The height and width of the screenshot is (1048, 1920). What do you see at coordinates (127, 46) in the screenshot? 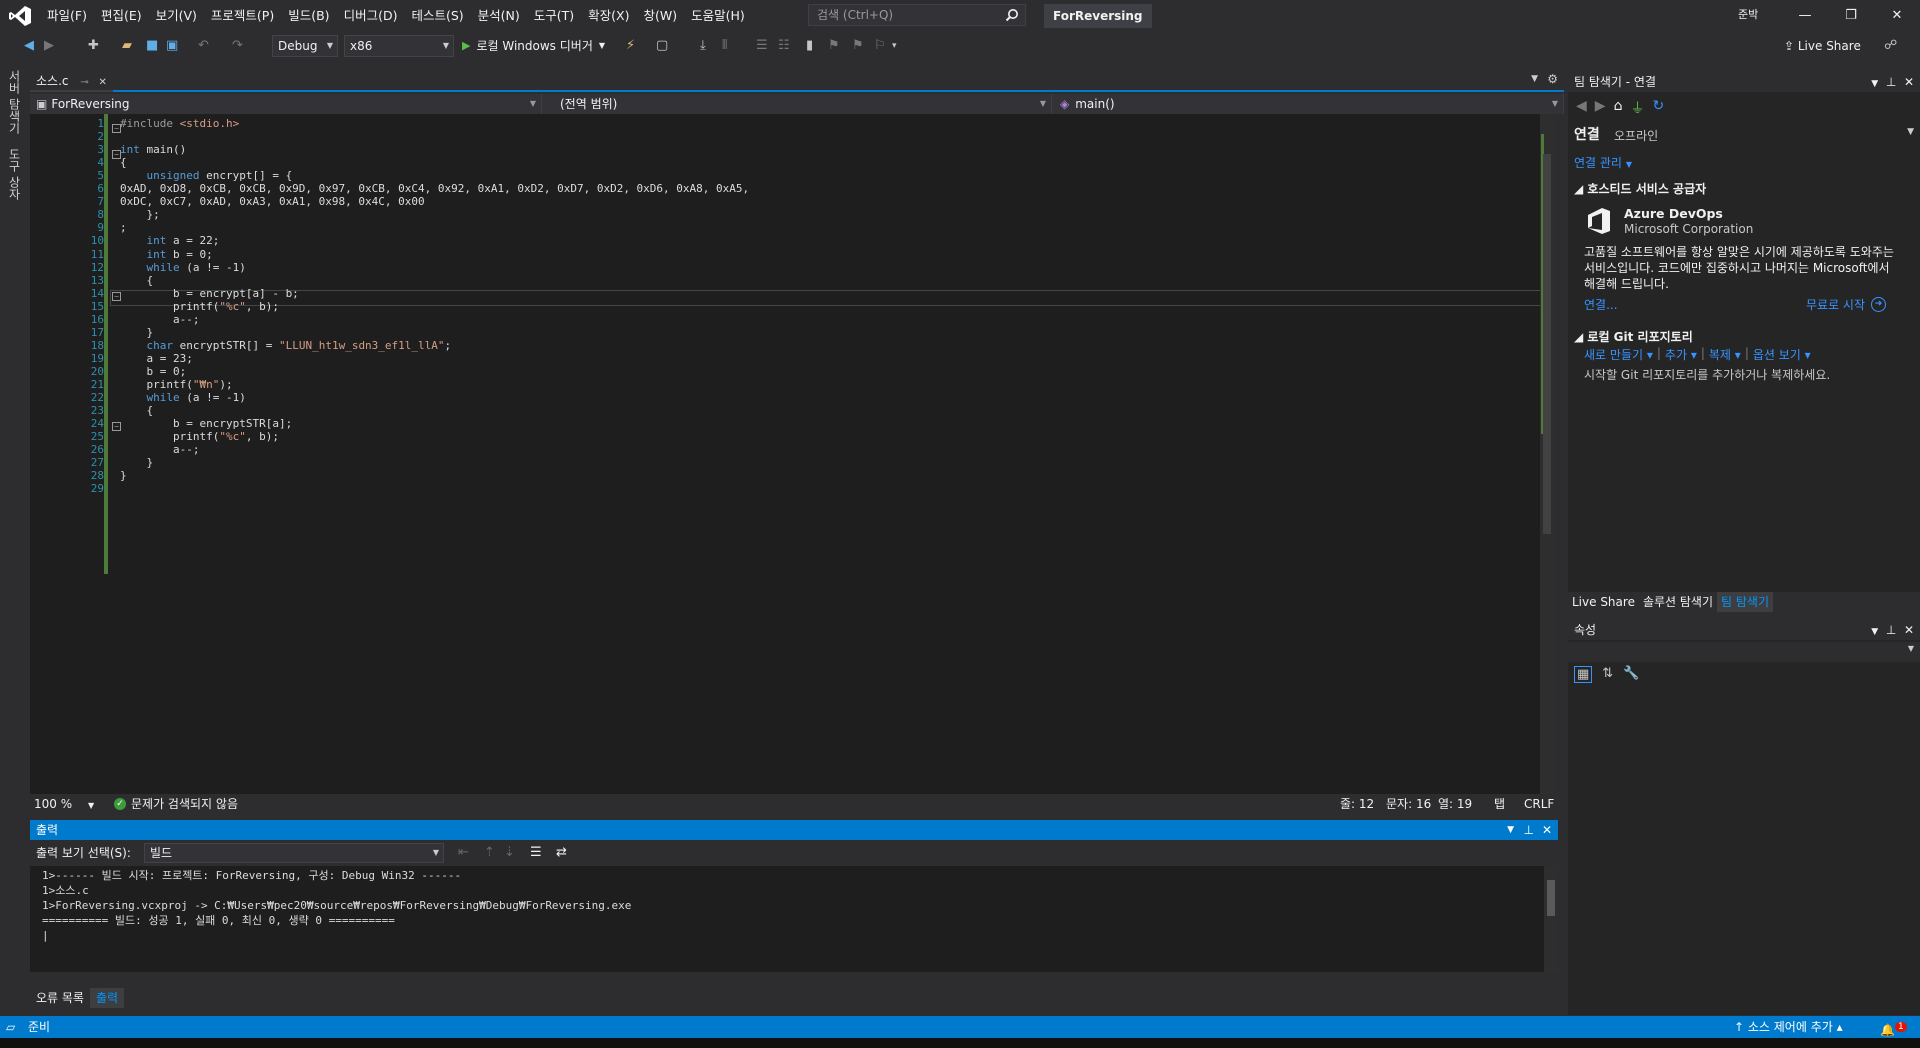
I see `open-file-icon: ▰` at bounding box center [127, 46].